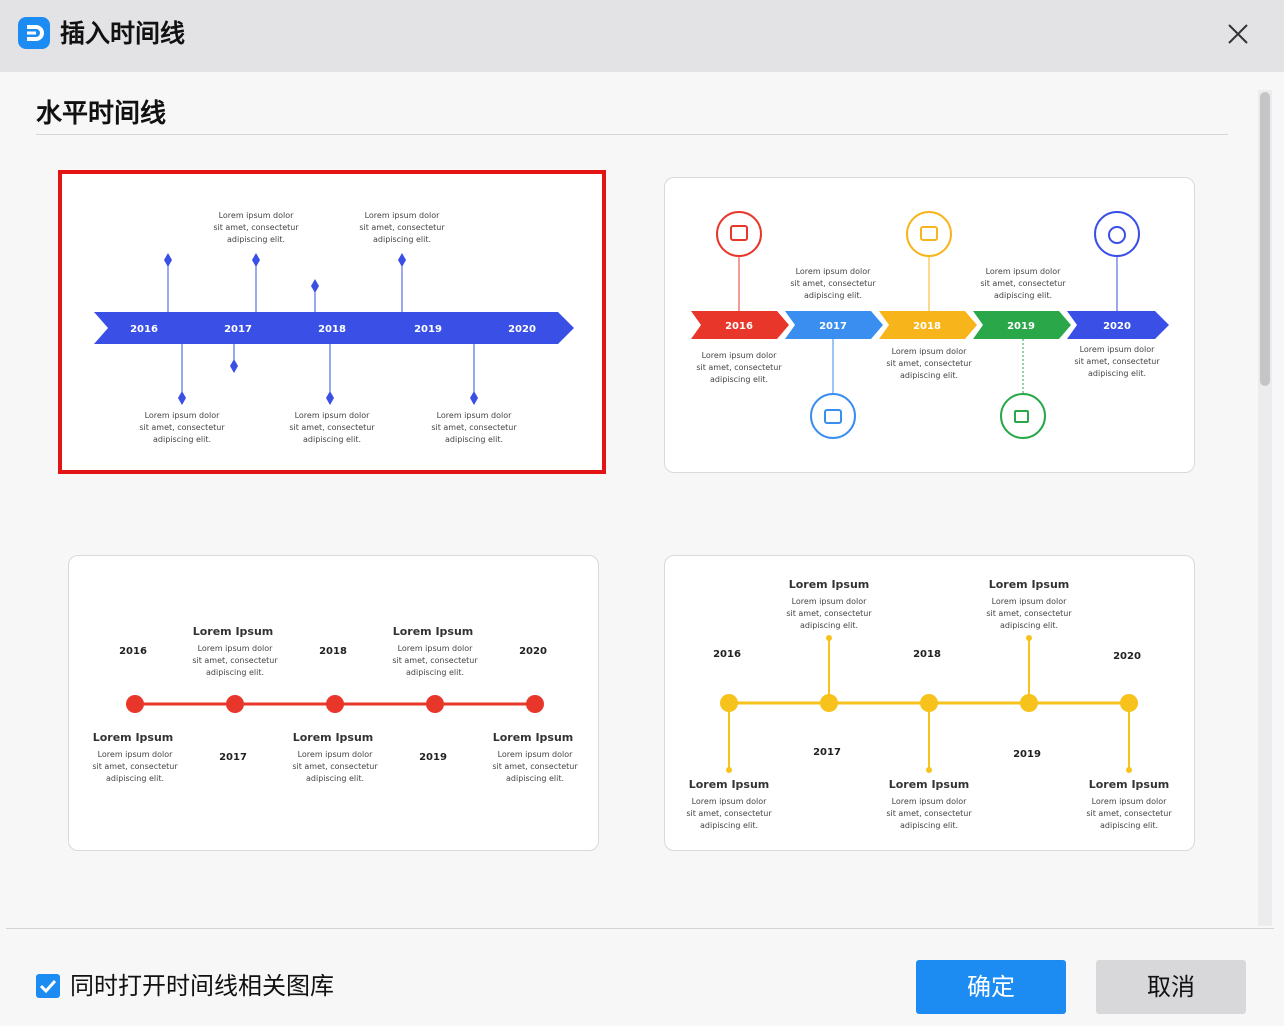 The image size is (1284, 1026). What do you see at coordinates (34, 33) in the screenshot?
I see `app-logo-icon` at bounding box center [34, 33].